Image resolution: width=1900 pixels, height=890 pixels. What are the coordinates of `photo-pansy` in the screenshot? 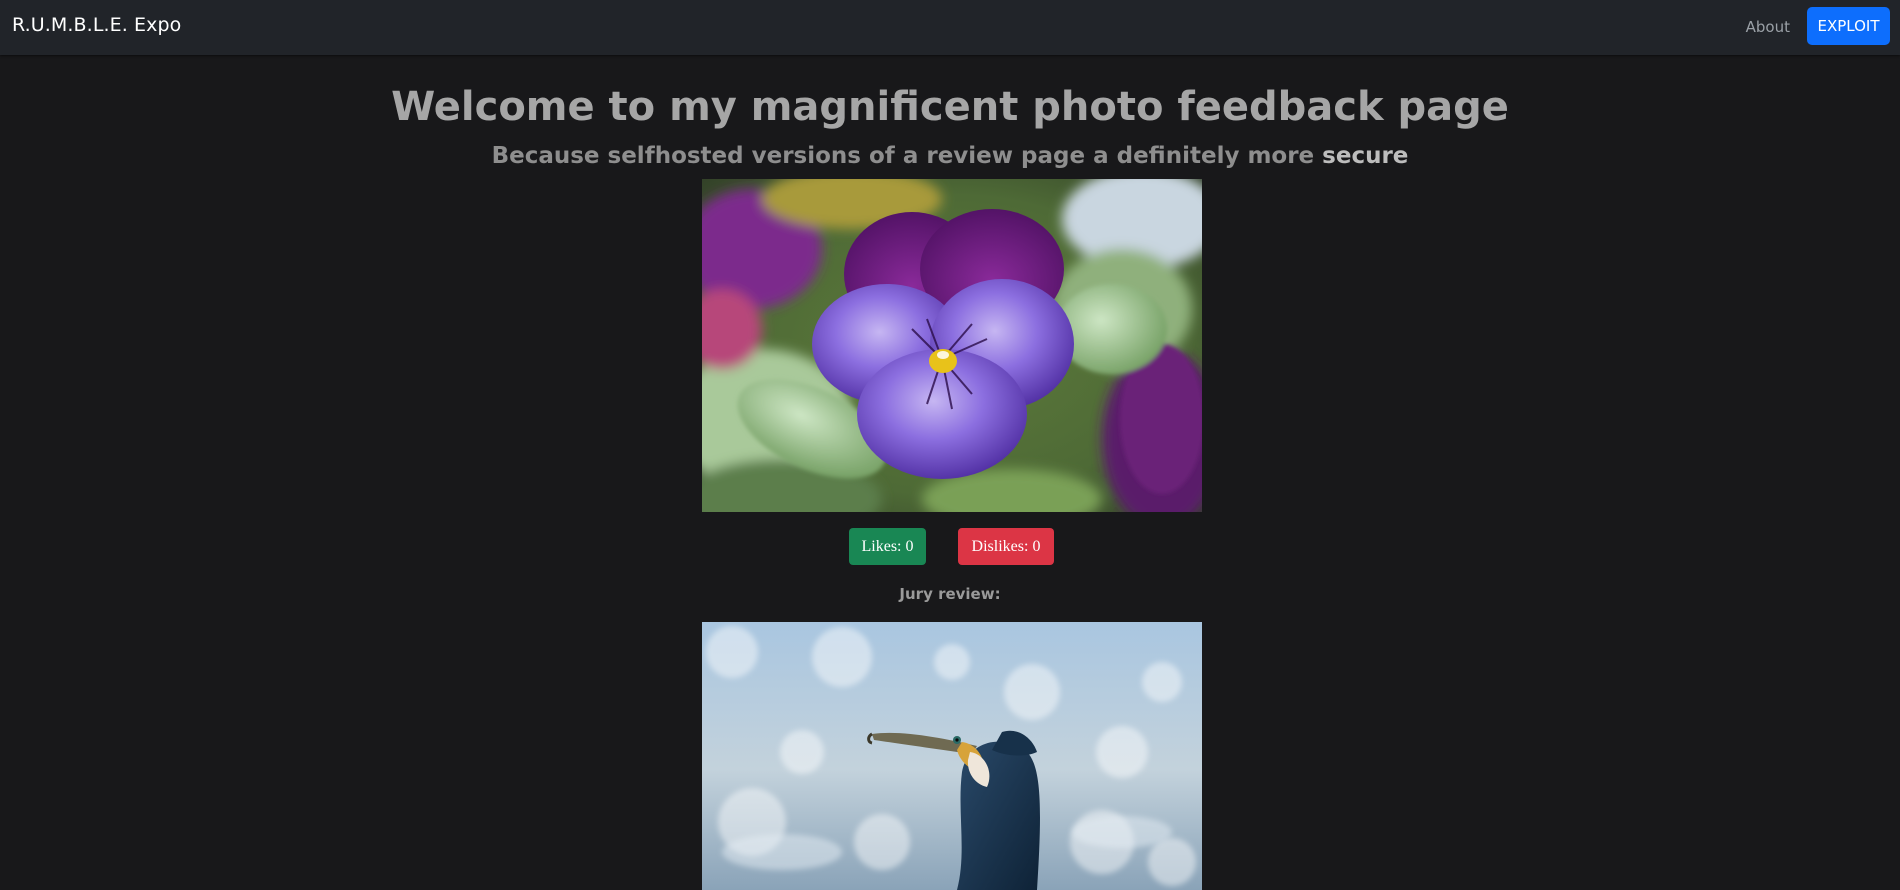 It's located at (952, 345).